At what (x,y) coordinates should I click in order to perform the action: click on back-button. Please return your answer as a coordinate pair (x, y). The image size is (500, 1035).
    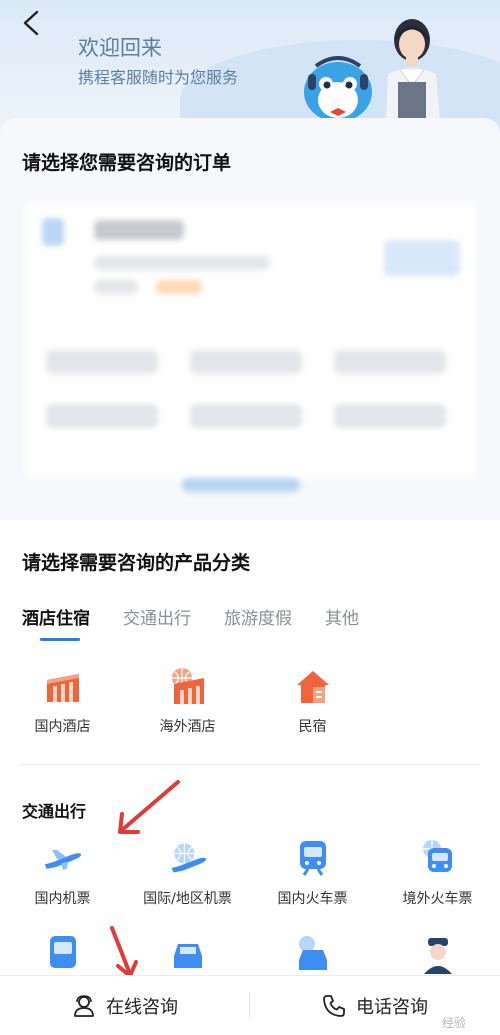
    Looking at the image, I should click on (31, 23).